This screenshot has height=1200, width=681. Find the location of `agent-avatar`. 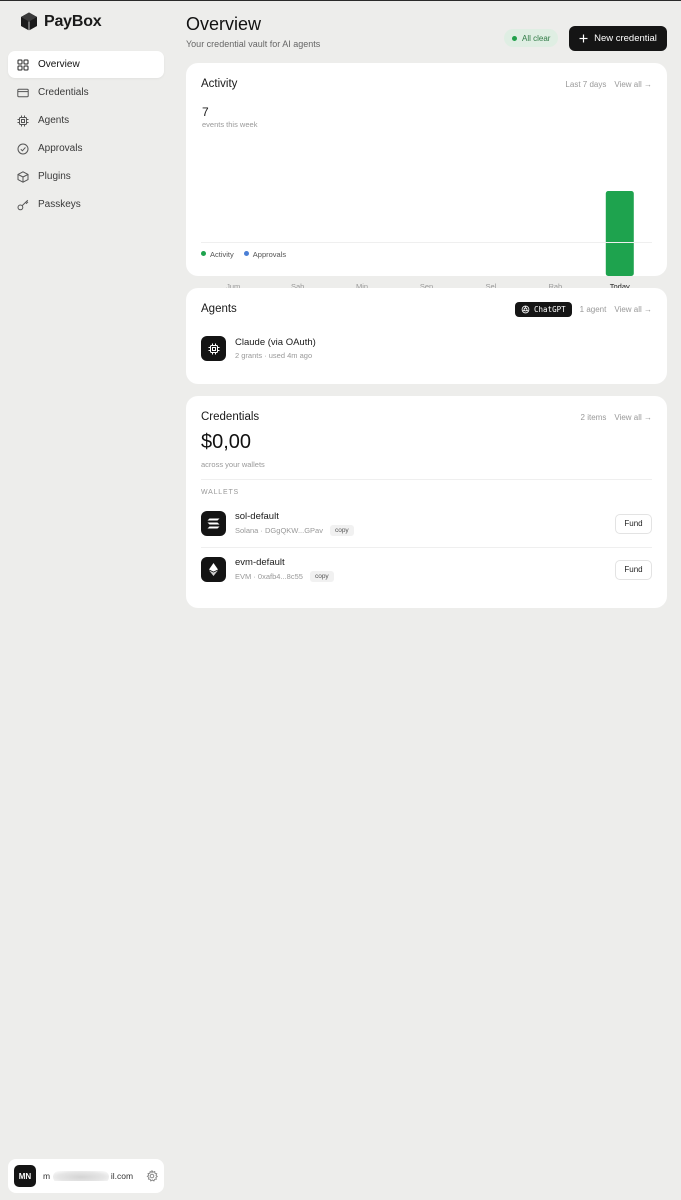

agent-avatar is located at coordinates (213, 348).